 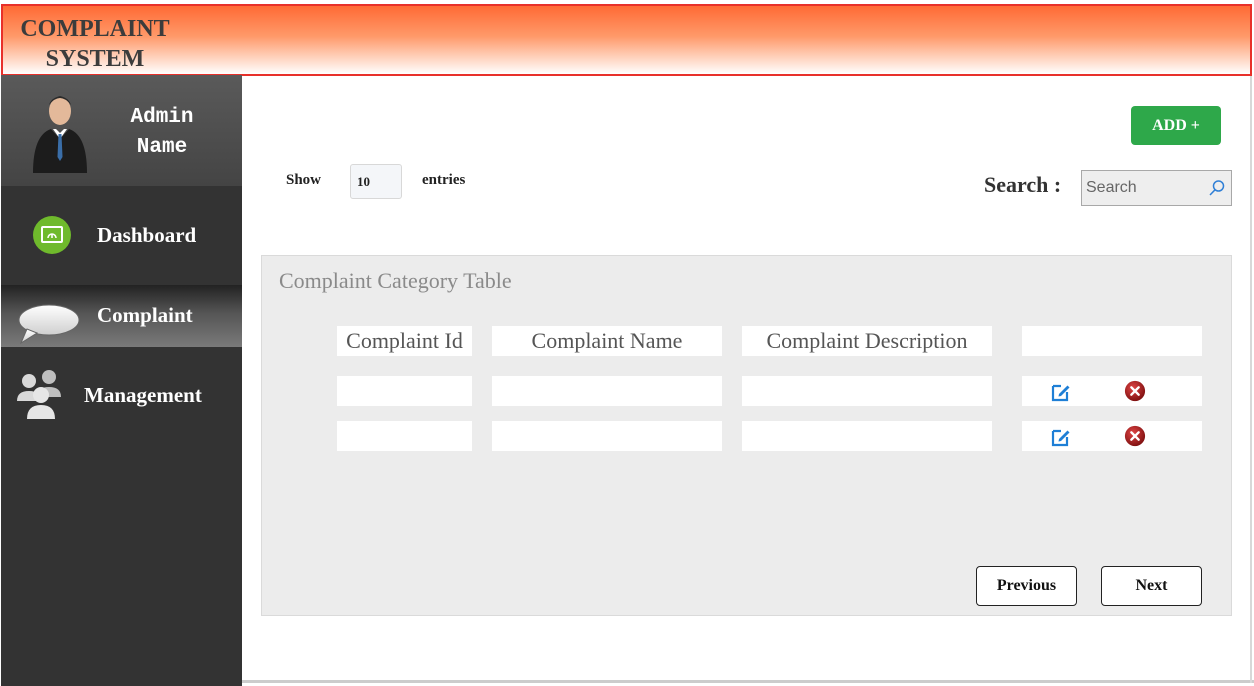 I want to click on admin-profile: Admin Name, so click(x=121, y=130).